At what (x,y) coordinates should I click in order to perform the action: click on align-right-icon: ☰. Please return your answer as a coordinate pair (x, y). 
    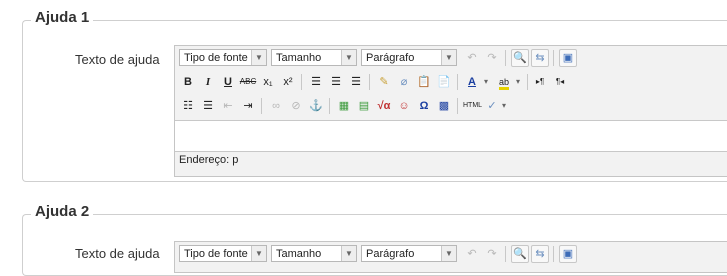
    Looking at the image, I should click on (356, 82).